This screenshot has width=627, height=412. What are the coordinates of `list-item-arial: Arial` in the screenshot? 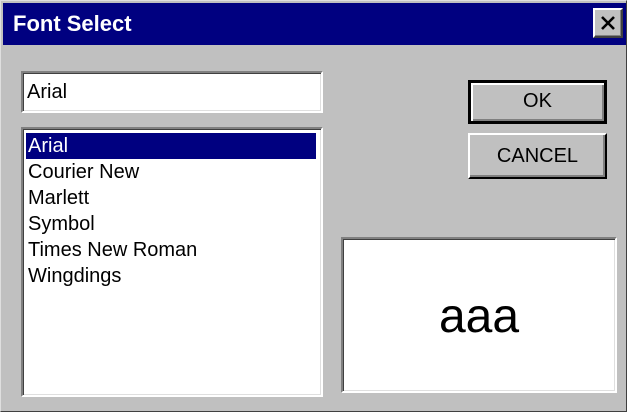 It's located at (171, 146).